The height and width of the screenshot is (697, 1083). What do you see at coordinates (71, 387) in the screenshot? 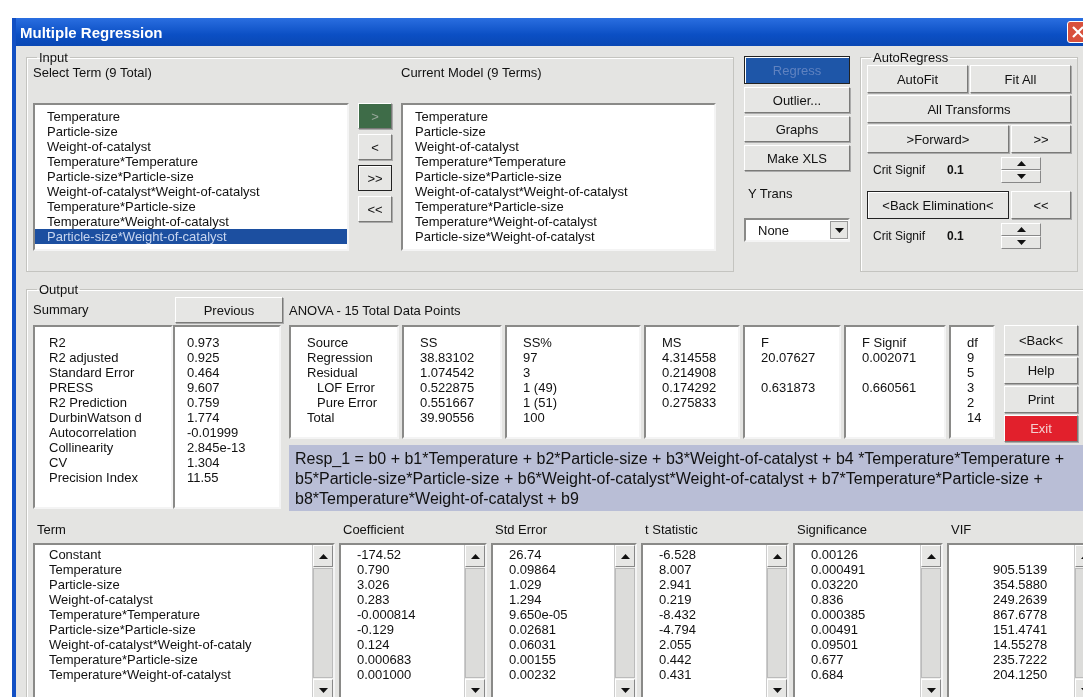
I see `statistic-name: PRESS` at bounding box center [71, 387].